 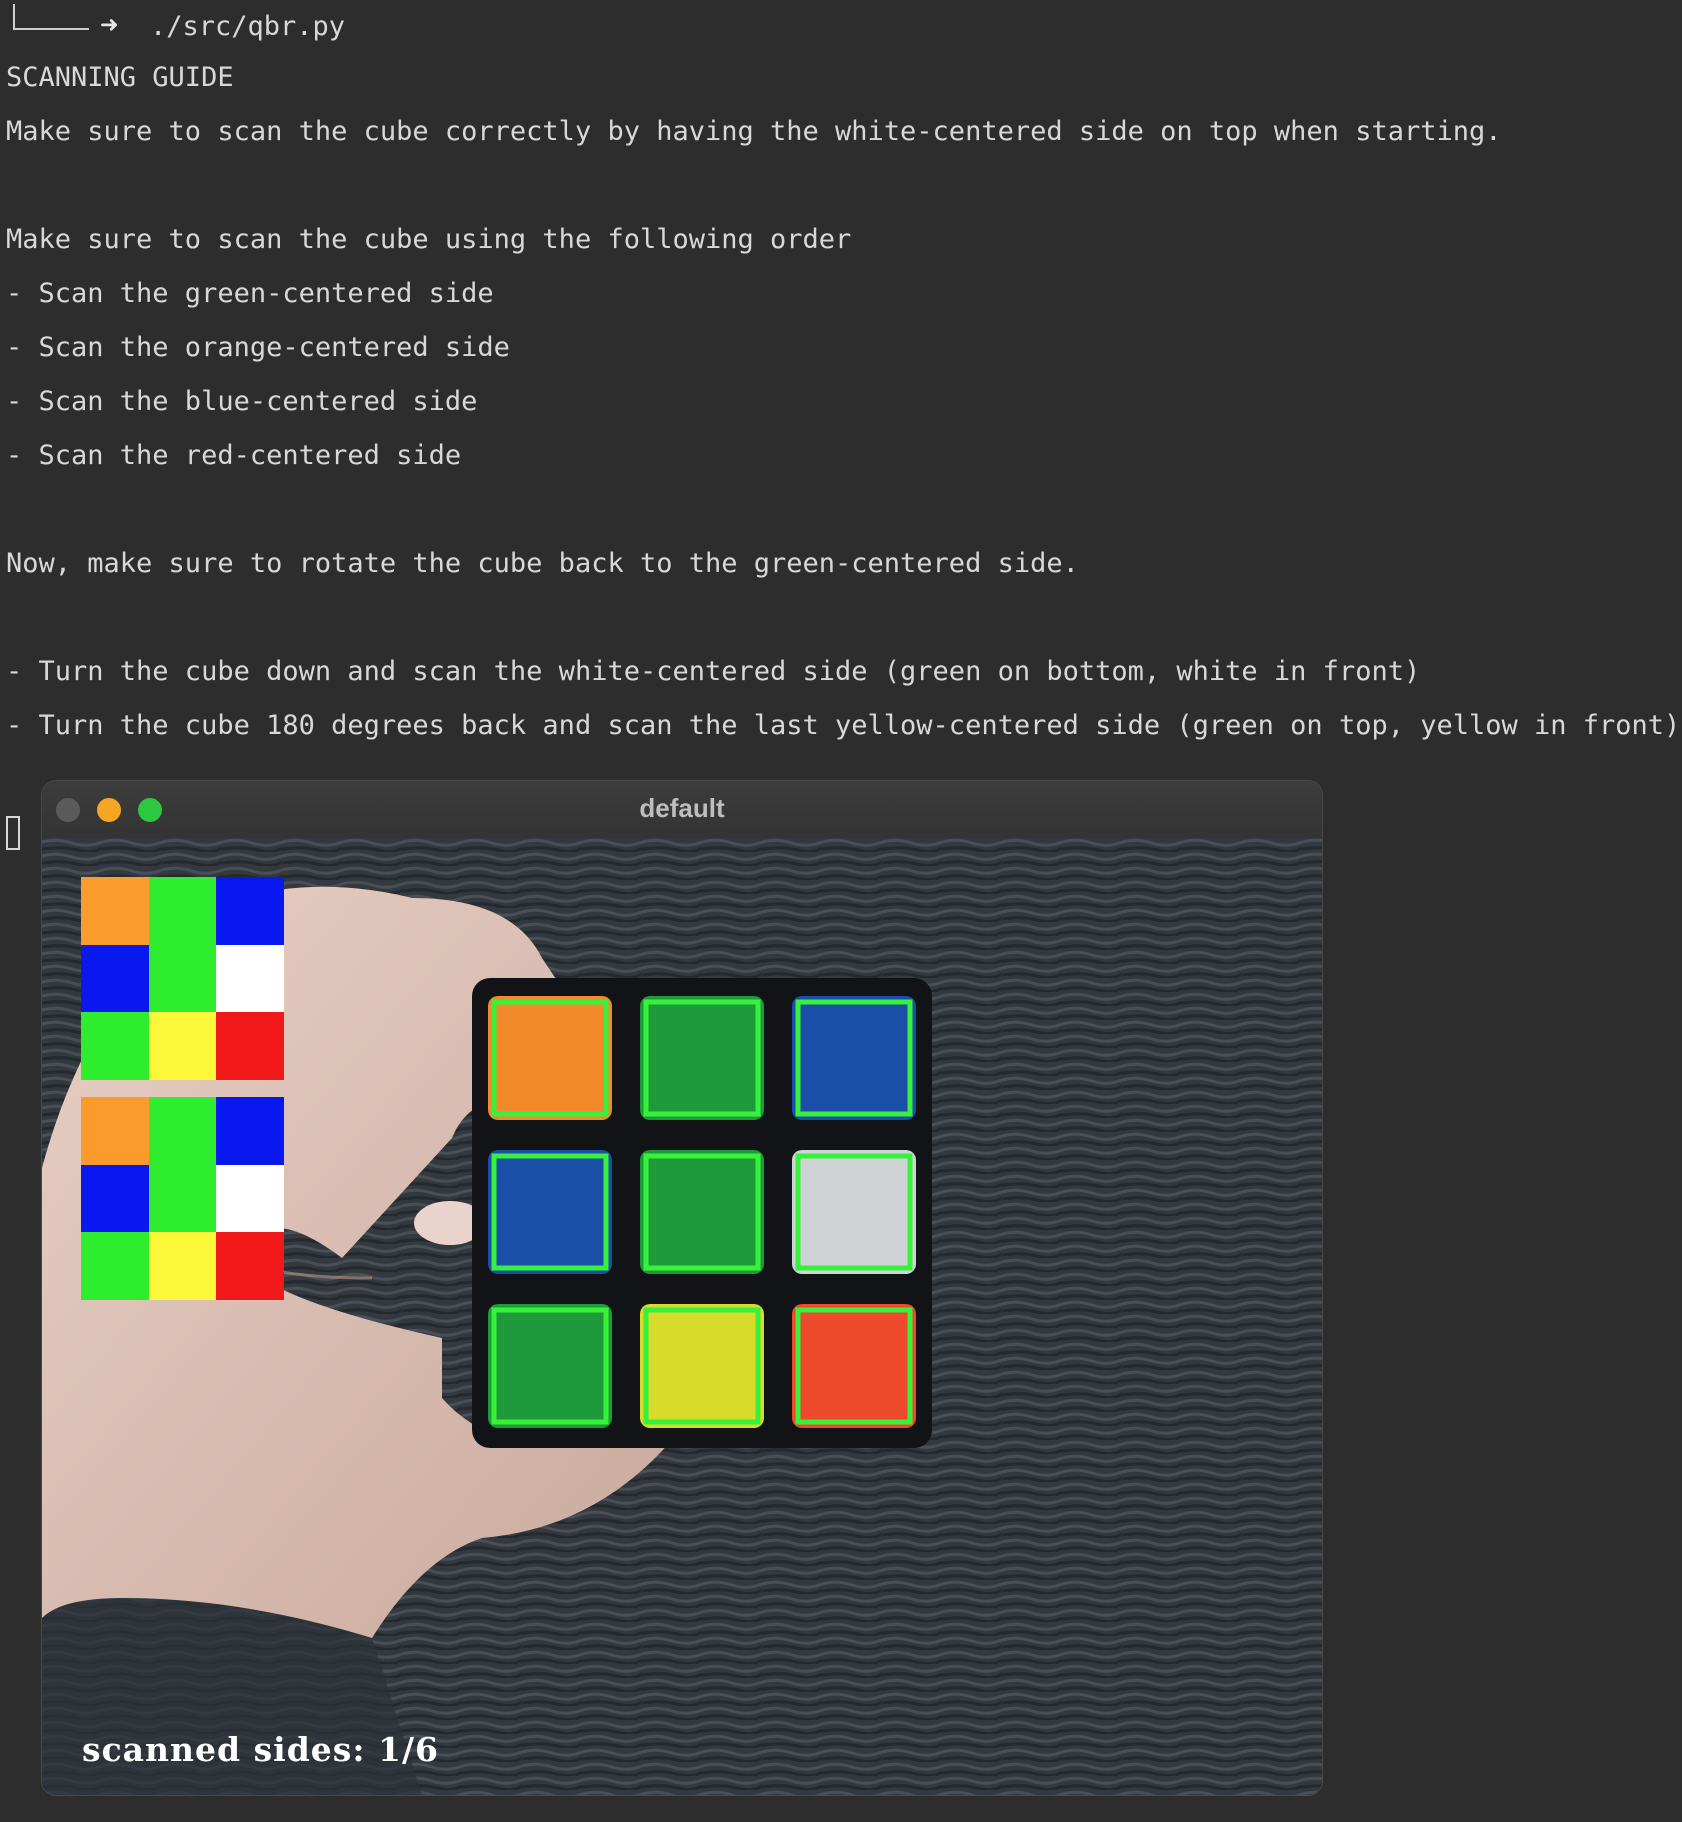 I want to click on cube-sticker-white, so click(x=854, y=1212).